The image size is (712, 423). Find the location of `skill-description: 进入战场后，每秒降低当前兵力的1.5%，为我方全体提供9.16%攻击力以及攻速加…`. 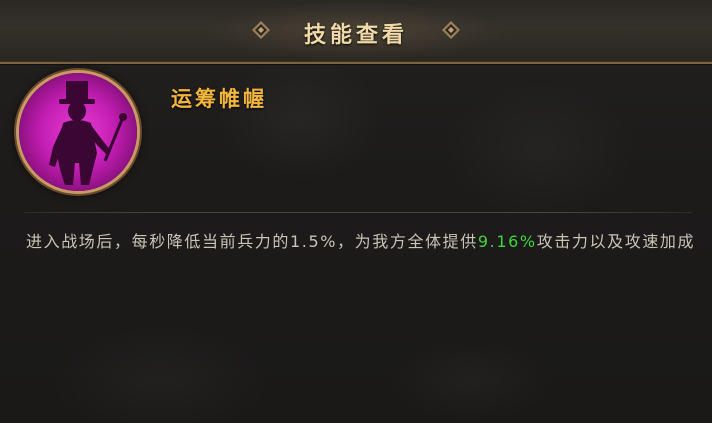

skill-description: 进入战场后，每秒降低当前兵力的1.5%，为我方全体提供9.16%攻击力以及攻速加… is located at coordinates (366, 241).